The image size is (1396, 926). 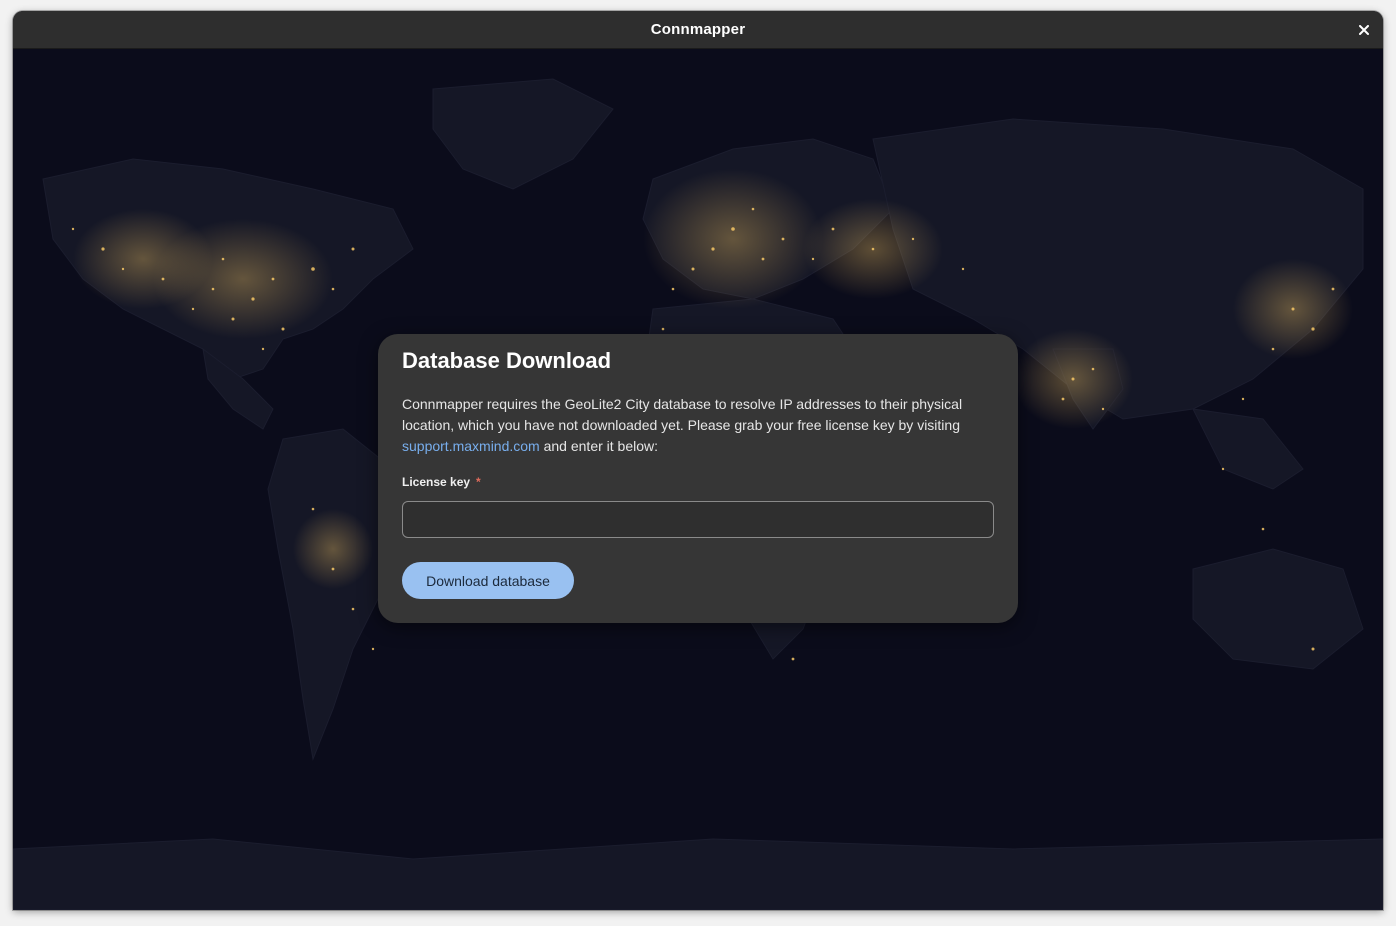 I want to click on license-key-label: License key *, so click(x=441, y=482).